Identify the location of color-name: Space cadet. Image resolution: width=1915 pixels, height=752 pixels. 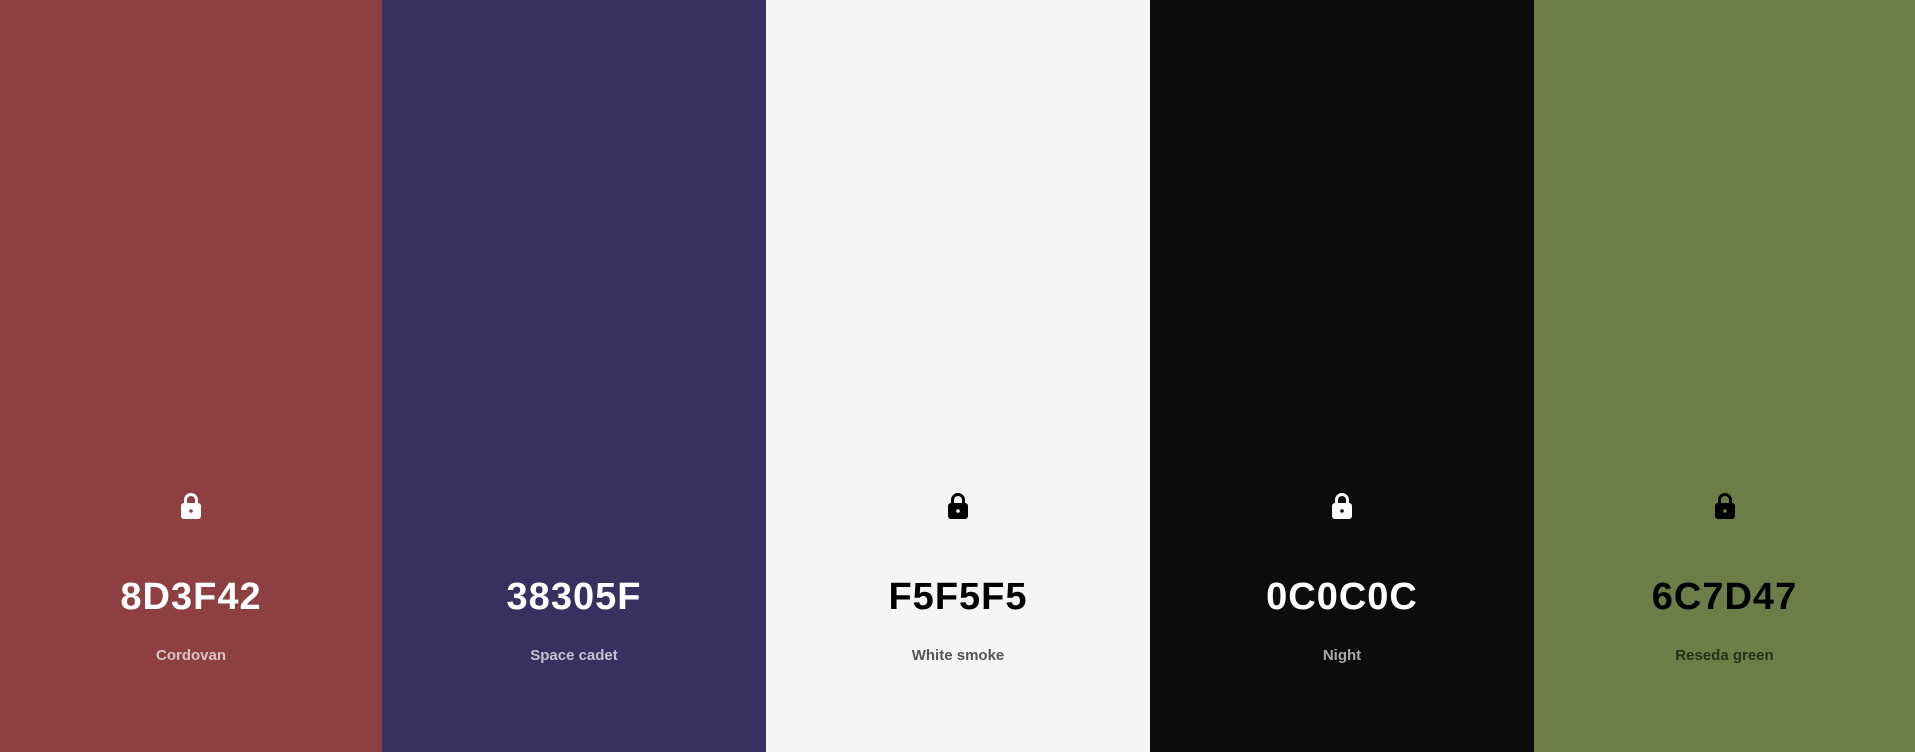
(574, 656).